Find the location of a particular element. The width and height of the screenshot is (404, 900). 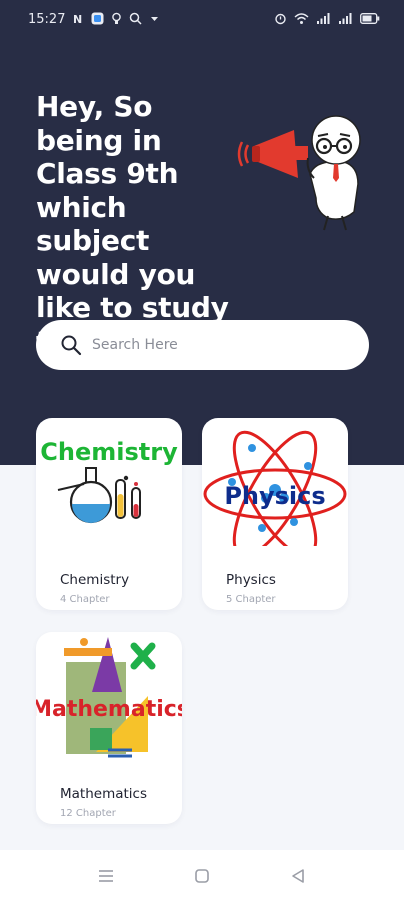

system-nav-bar is located at coordinates (202, 875).